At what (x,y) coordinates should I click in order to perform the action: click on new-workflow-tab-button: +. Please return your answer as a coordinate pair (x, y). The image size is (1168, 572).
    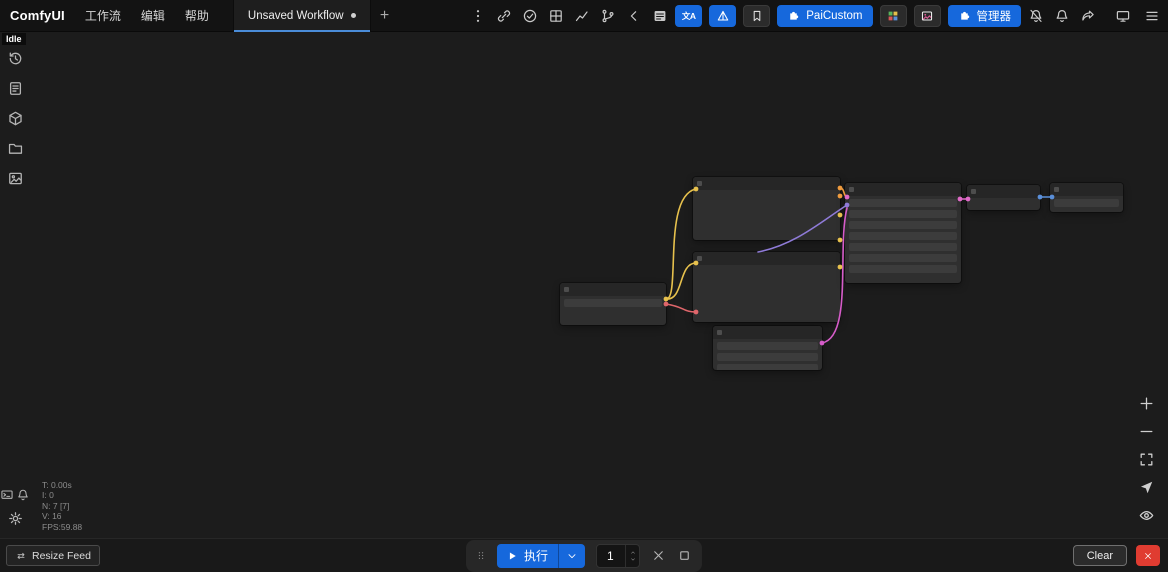
    Looking at the image, I should click on (385, 16).